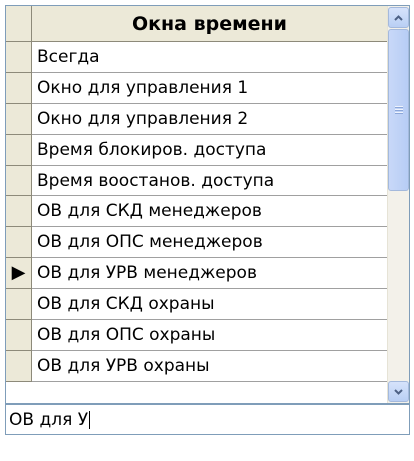 The image size is (414, 461). What do you see at coordinates (210, 150) in the screenshot?
I see `table-cell: Время блокиров. доступа` at bounding box center [210, 150].